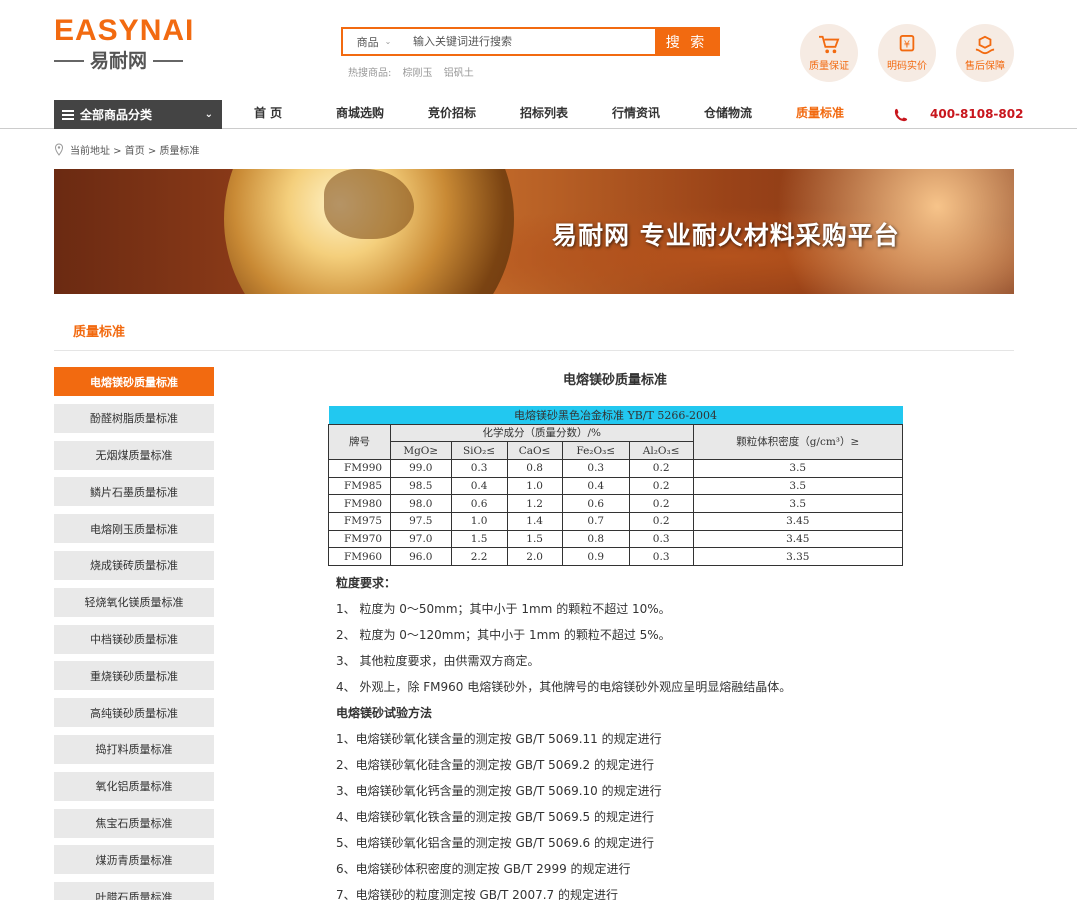 Image resolution: width=1077 pixels, height=900 pixels. Describe the element at coordinates (134, 749) in the screenshot. I see `sidebar-item: 捣打料质量标准` at that location.